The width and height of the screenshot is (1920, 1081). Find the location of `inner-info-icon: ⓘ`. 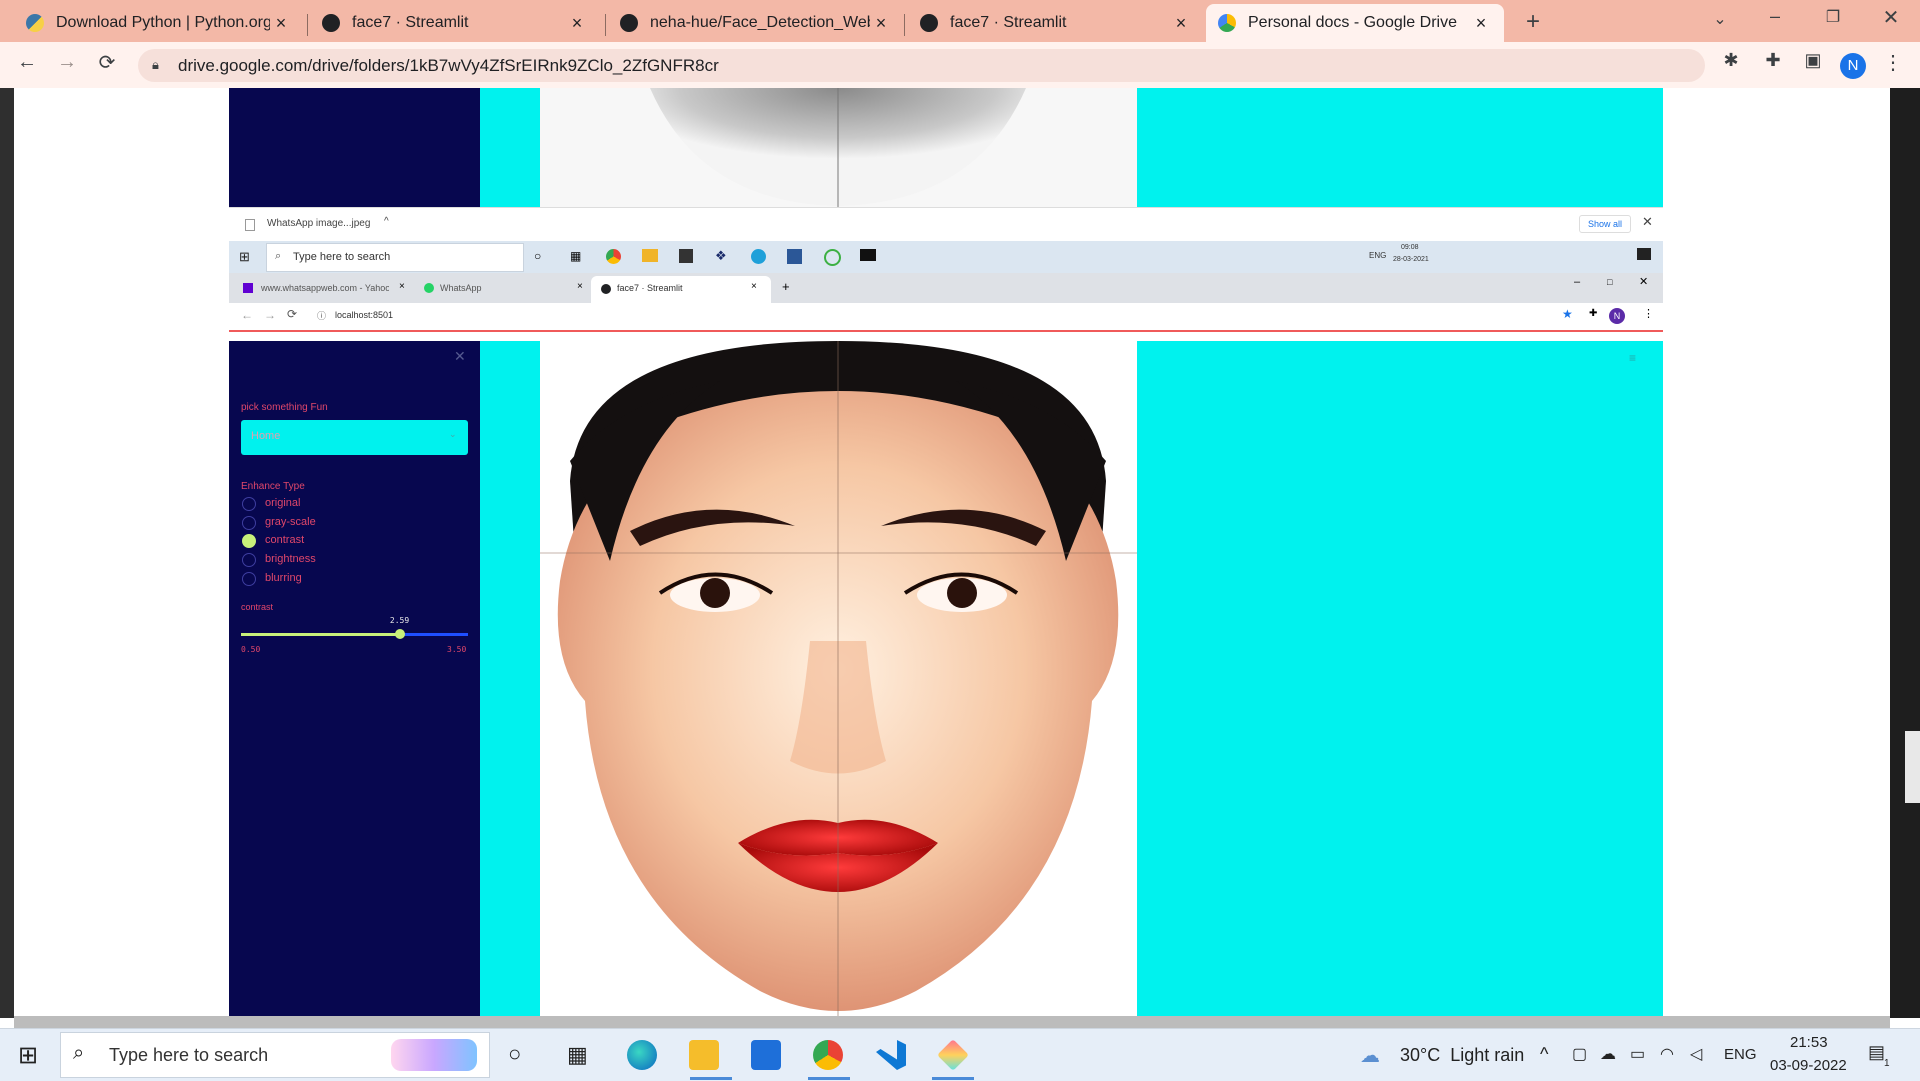

inner-info-icon: ⓘ is located at coordinates (322, 316).